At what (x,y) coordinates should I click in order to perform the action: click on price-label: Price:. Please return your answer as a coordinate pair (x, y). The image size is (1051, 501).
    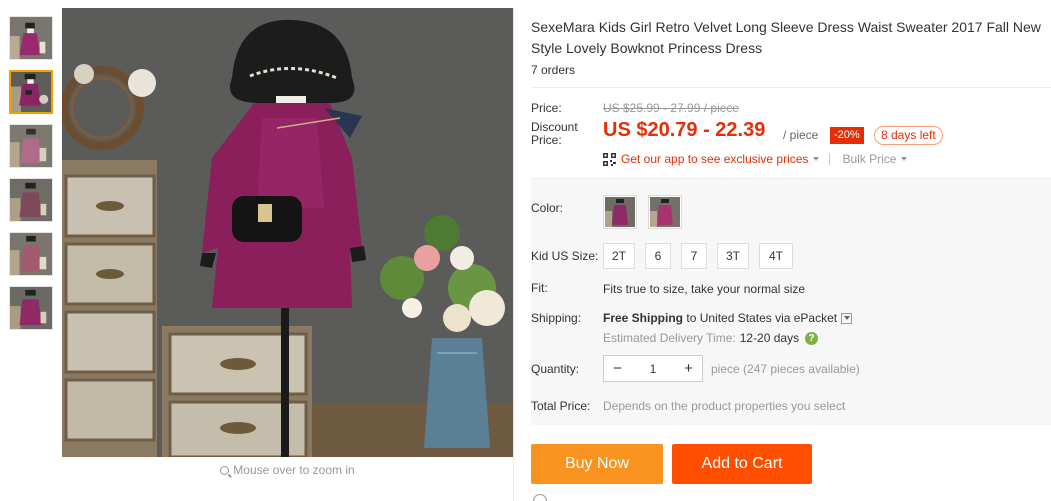
    Looking at the image, I should click on (546, 108).